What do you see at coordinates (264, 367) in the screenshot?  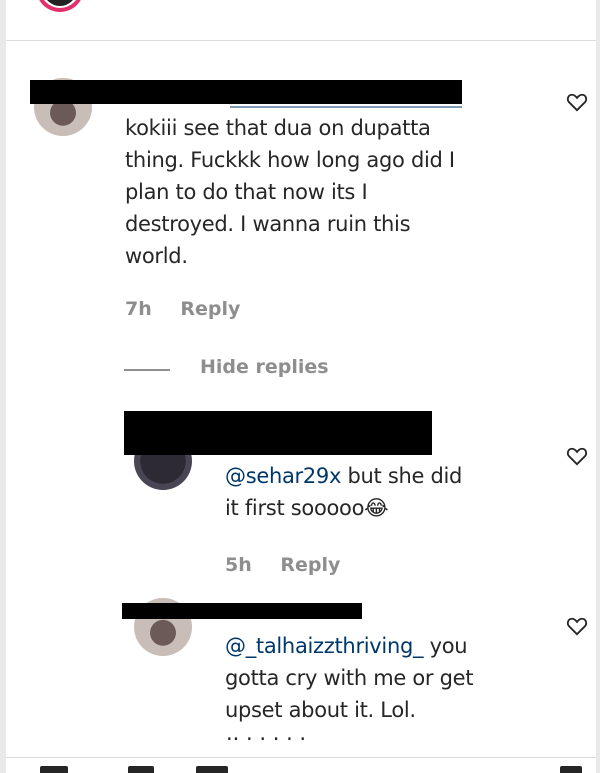 I see `hide-replies-button: Hide replies` at bounding box center [264, 367].